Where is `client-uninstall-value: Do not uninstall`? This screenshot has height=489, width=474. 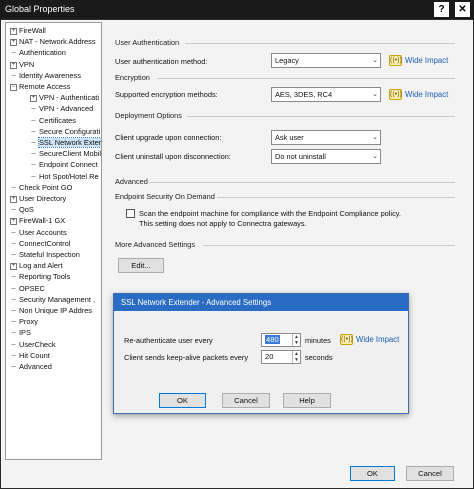
client-uninstall-value: Do not uninstall is located at coordinates (300, 156).